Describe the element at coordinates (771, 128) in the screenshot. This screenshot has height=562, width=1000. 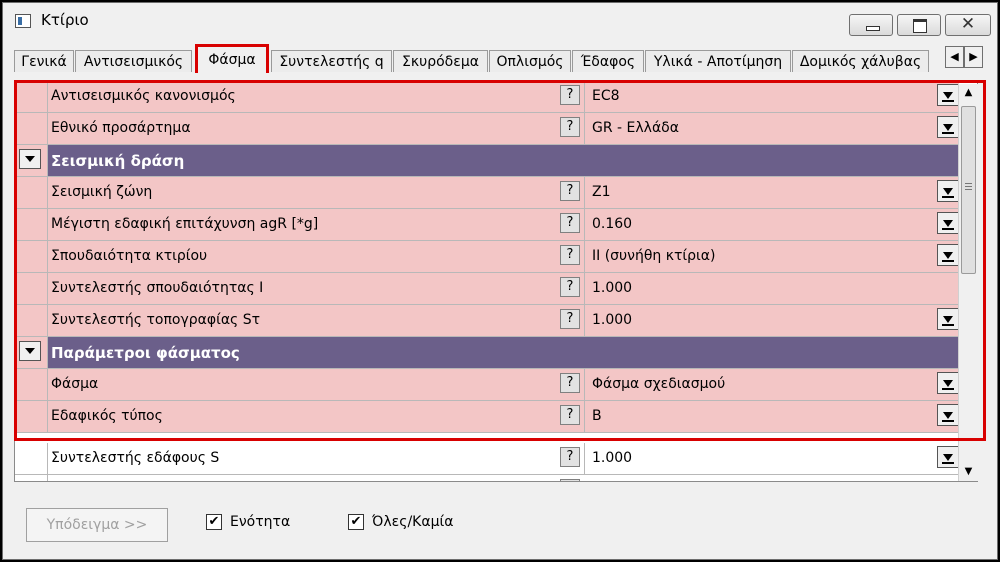
I see `property-value-cell: GR - Ελλάδα` at that location.